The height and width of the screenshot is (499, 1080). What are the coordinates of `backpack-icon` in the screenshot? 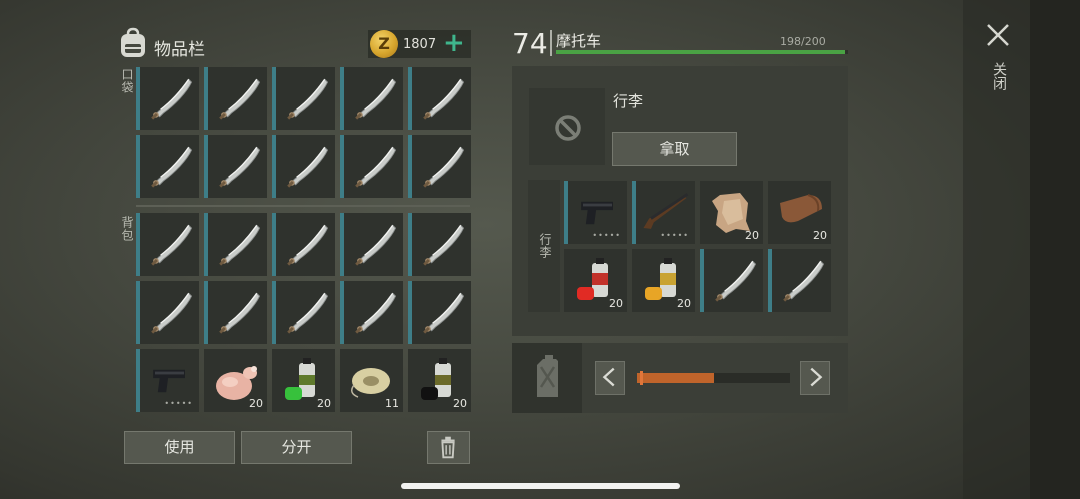 It's located at (133, 42).